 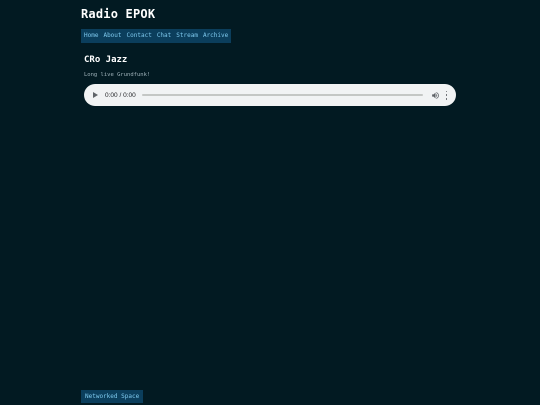 I want to click on seek-bar, so click(x=282, y=95).